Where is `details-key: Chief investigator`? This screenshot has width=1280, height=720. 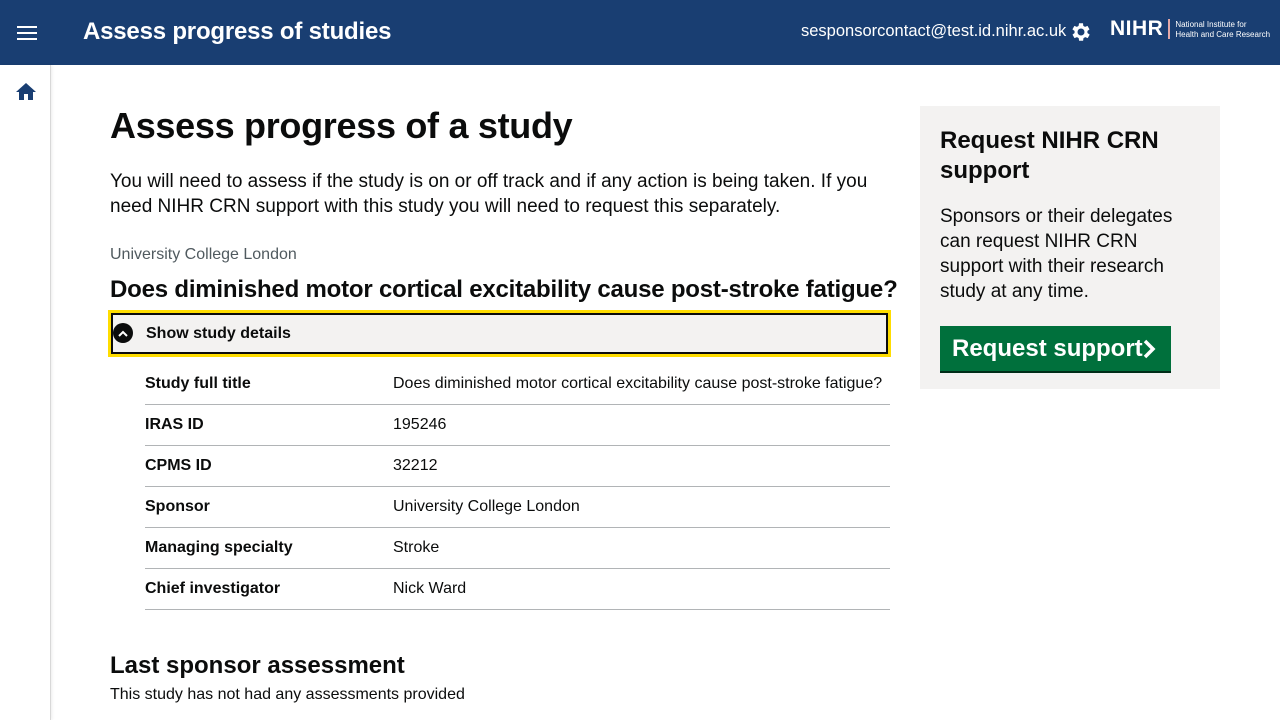 details-key: Chief investigator is located at coordinates (213, 588).